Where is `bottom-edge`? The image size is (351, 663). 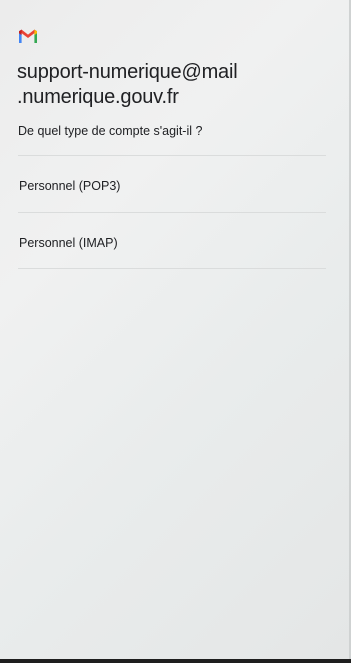
bottom-edge is located at coordinates (175, 661).